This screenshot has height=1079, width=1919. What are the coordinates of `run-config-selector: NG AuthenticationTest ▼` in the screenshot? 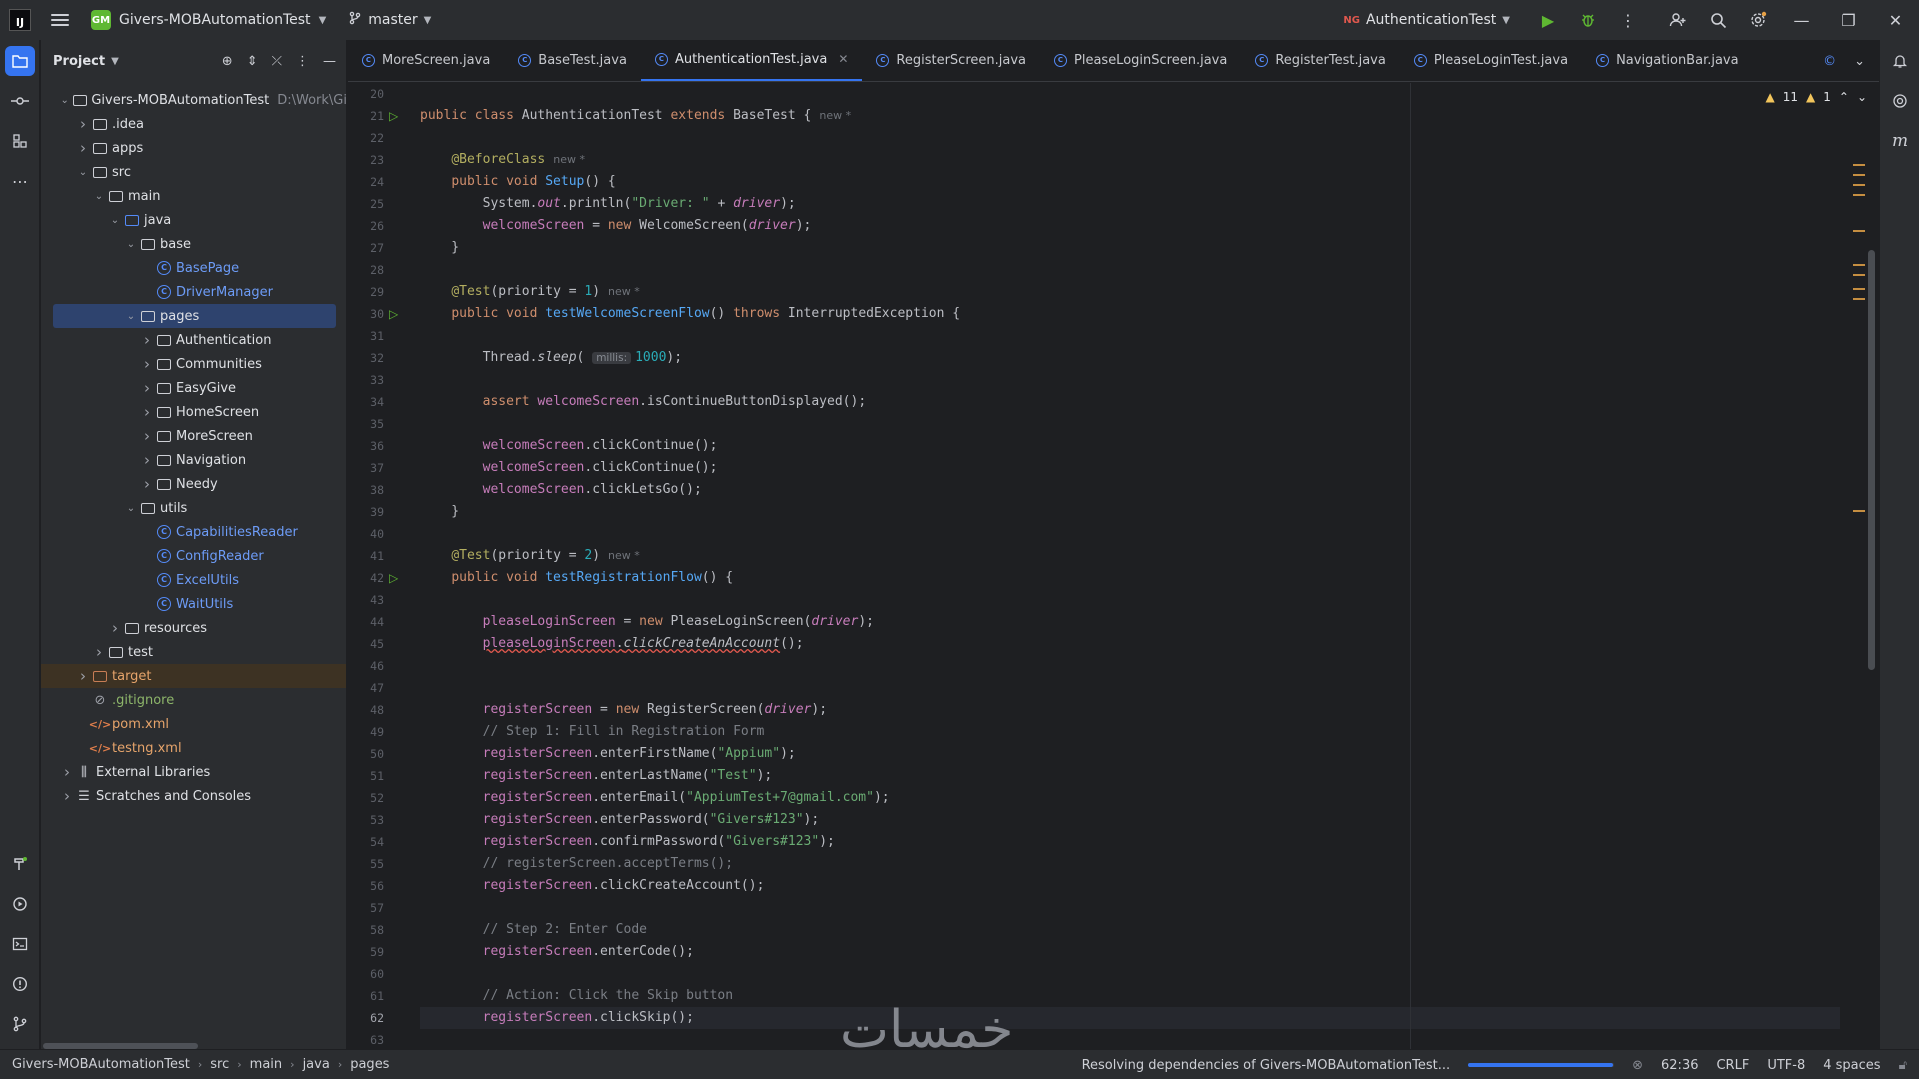 It's located at (1426, 20).